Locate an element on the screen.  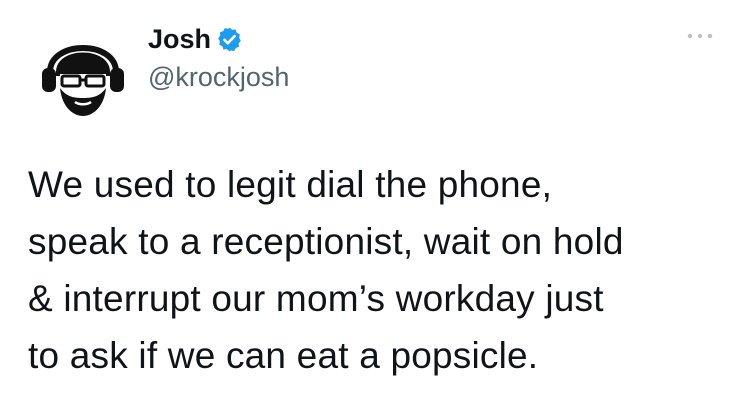
more-options-icon is located at coordinates (700, 36).